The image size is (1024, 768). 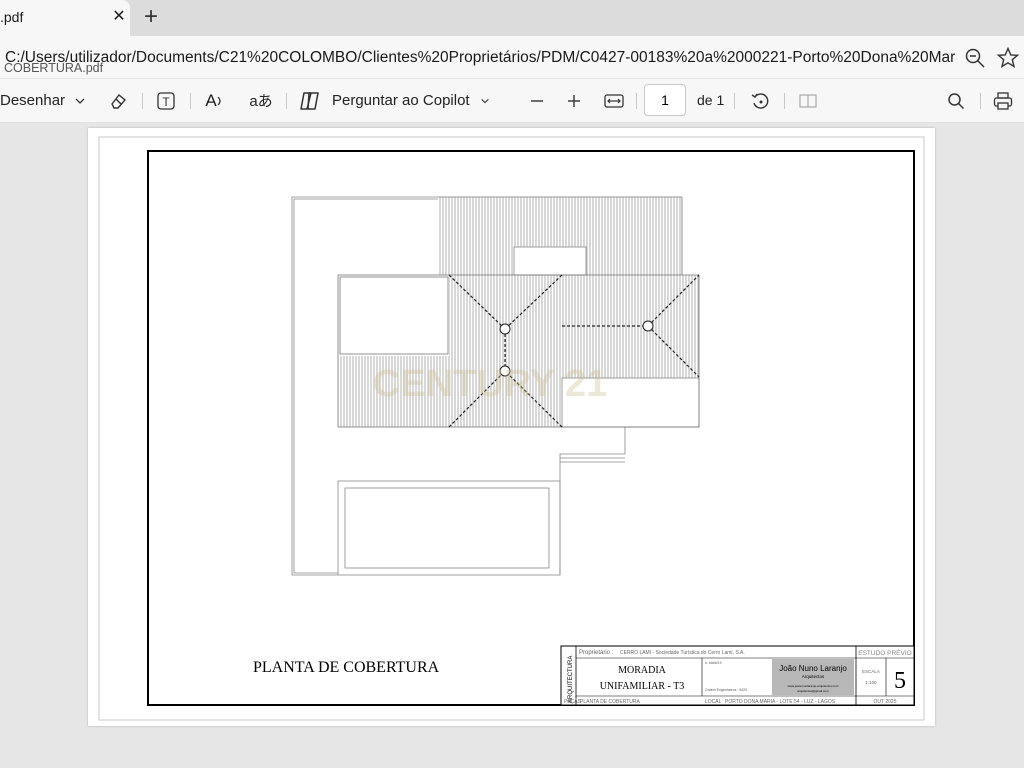 What do you see at coordinates (813, 686) in the screenshot?
I see `titleblock-architect-web: www.joaonunolaranjo-arquitectos.com` at bounding box center [813, 686].